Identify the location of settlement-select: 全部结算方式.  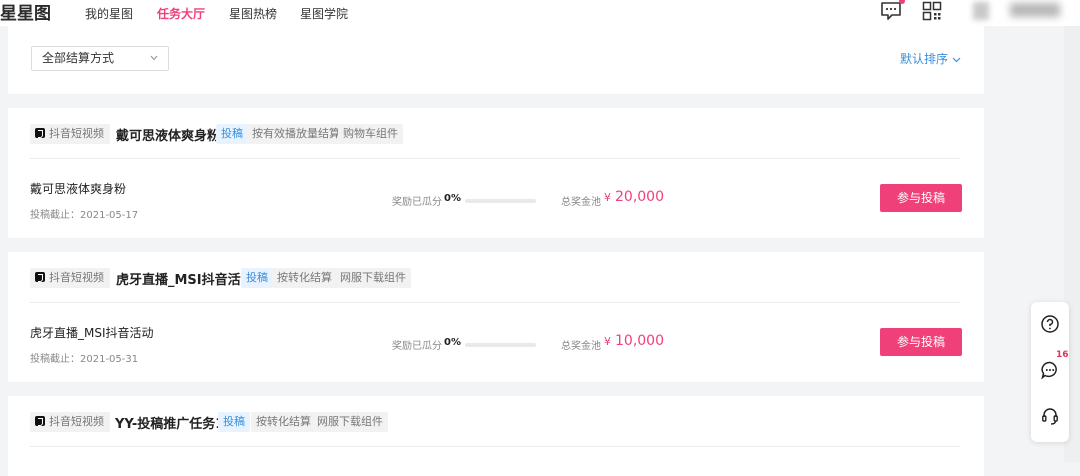
(100, 58).